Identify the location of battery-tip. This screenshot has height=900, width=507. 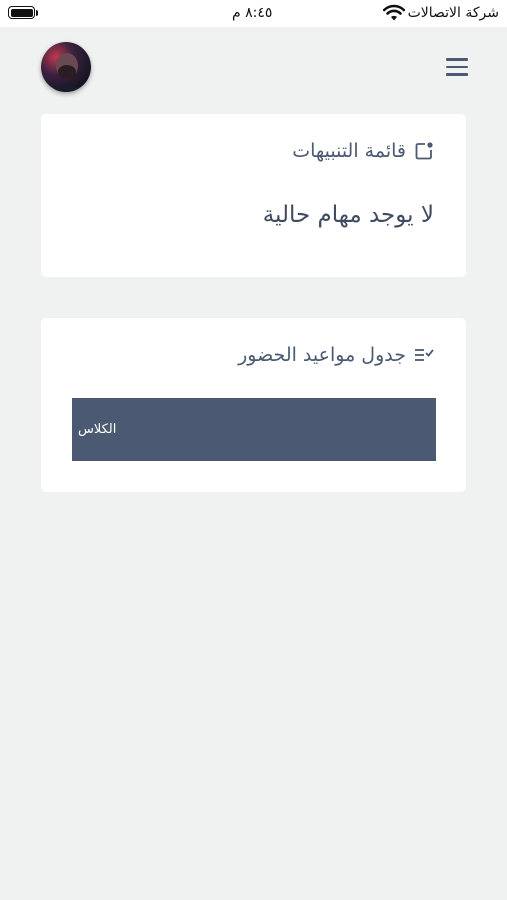
(37, 13).